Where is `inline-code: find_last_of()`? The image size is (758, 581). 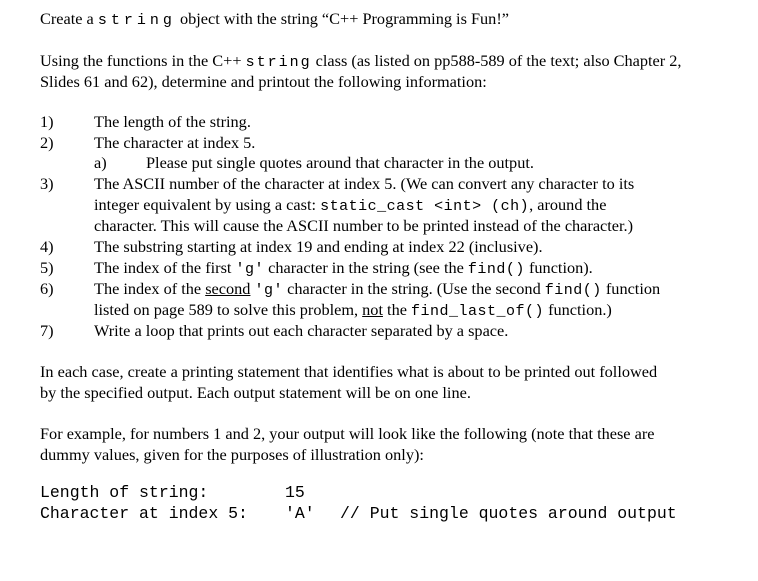
inline-code: find_last_of() is located at coordinates (478, 311).